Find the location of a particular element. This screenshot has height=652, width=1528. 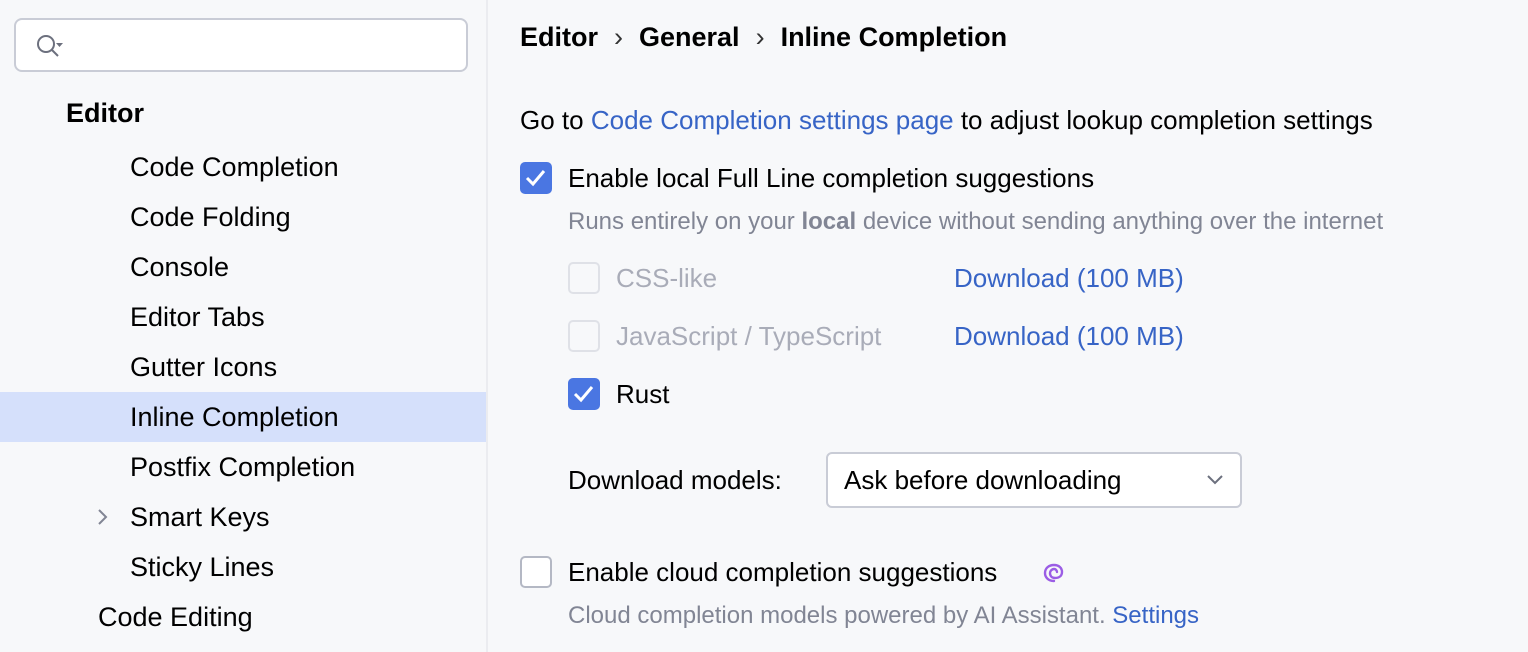

breadcrumb-item: General is located at coordinates (689, 37).